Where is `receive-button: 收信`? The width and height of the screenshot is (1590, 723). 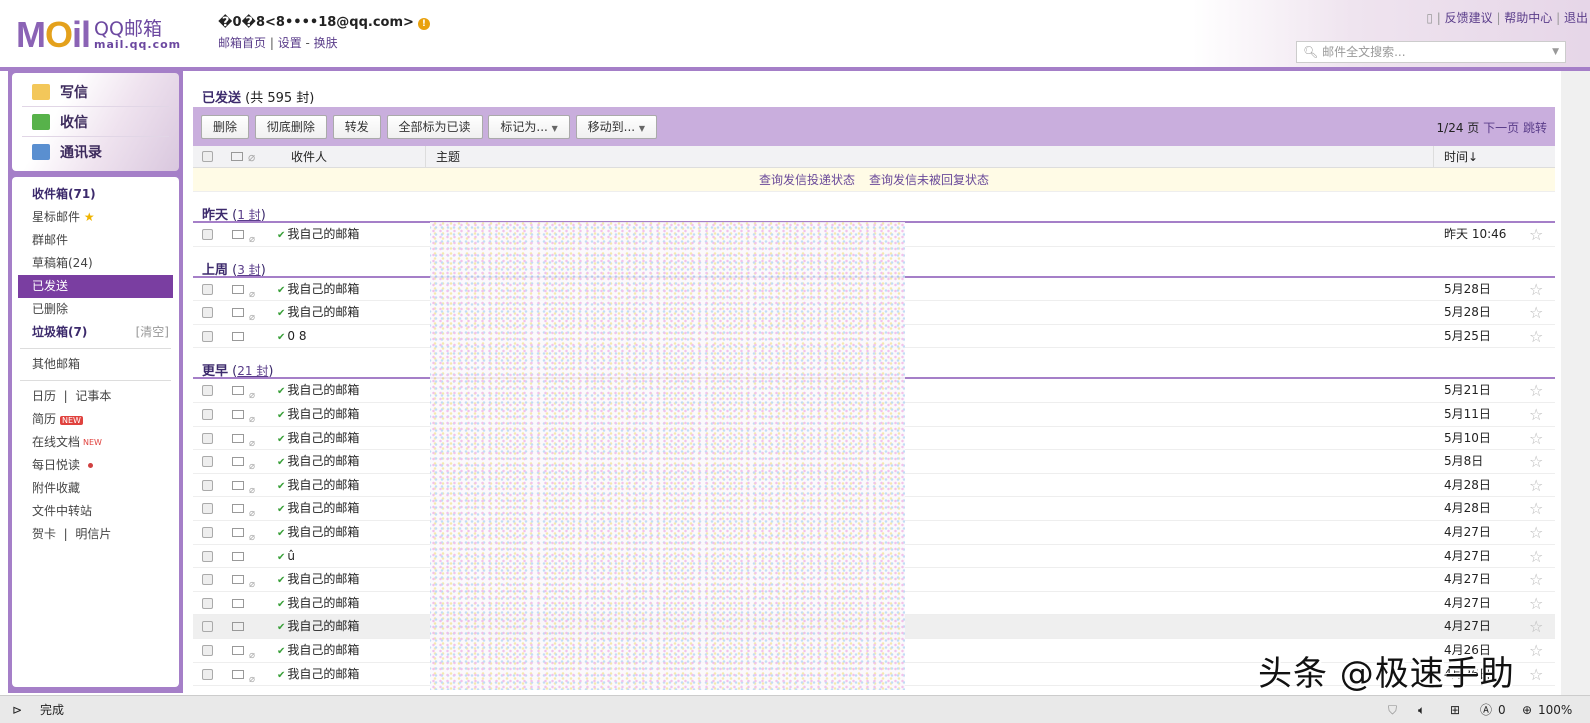 receive-button: 收信 is located at coordinates (95, 122).